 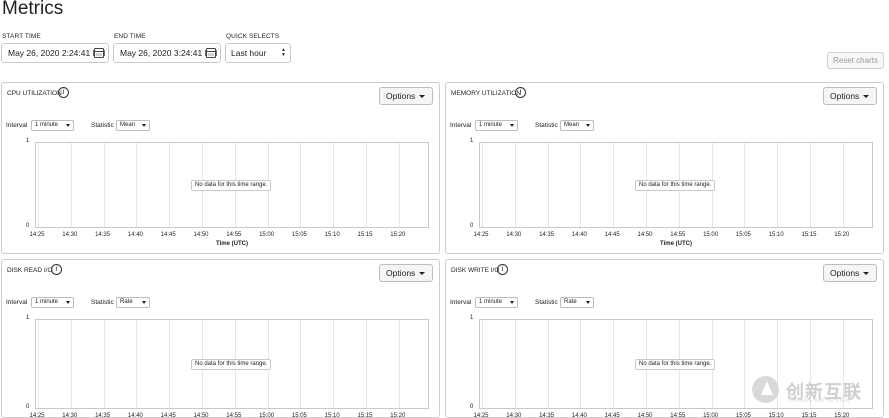 I want to click on panel-title: CPU UTILIZATION, so click(x=34, y=93).